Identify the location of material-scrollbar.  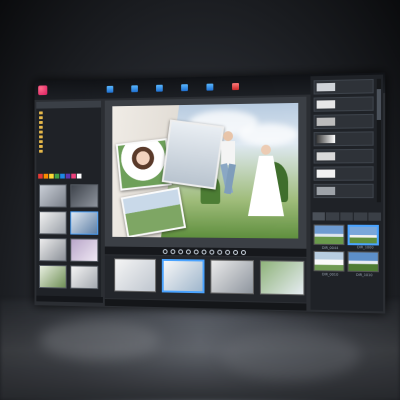
(379, 140).